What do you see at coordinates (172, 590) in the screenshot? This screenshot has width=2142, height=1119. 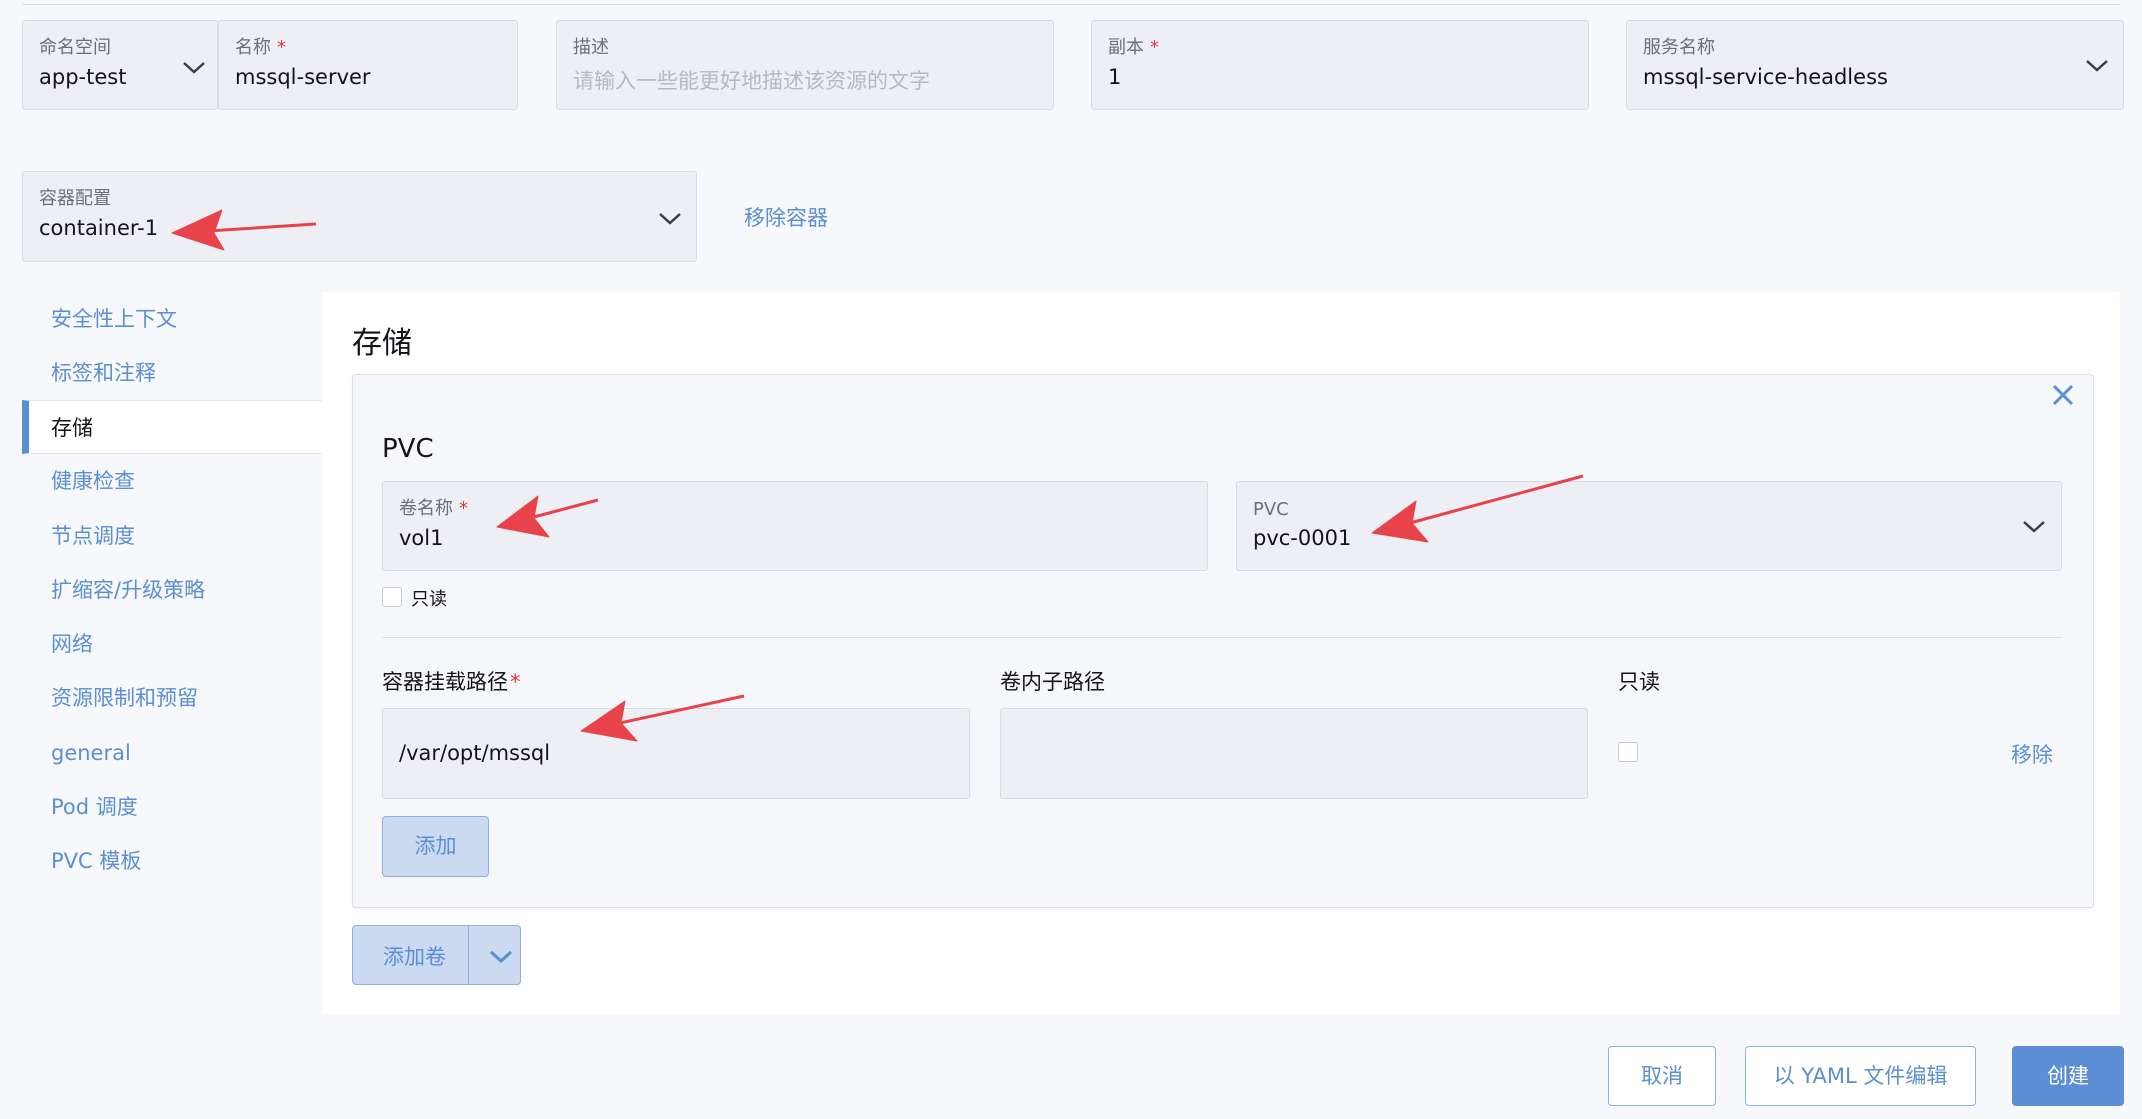 I see `sidebar-item-scaling-upgrade: 扩缩容/升级策略` at bounding box center [172, 590].